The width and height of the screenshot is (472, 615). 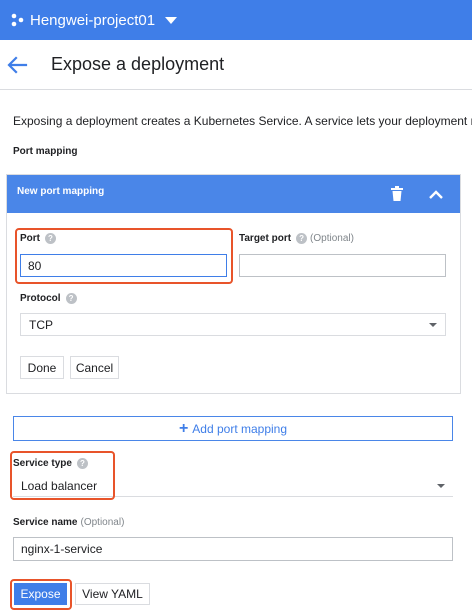 I want to click on port-label: Port ?, so click(x=38, y=238).